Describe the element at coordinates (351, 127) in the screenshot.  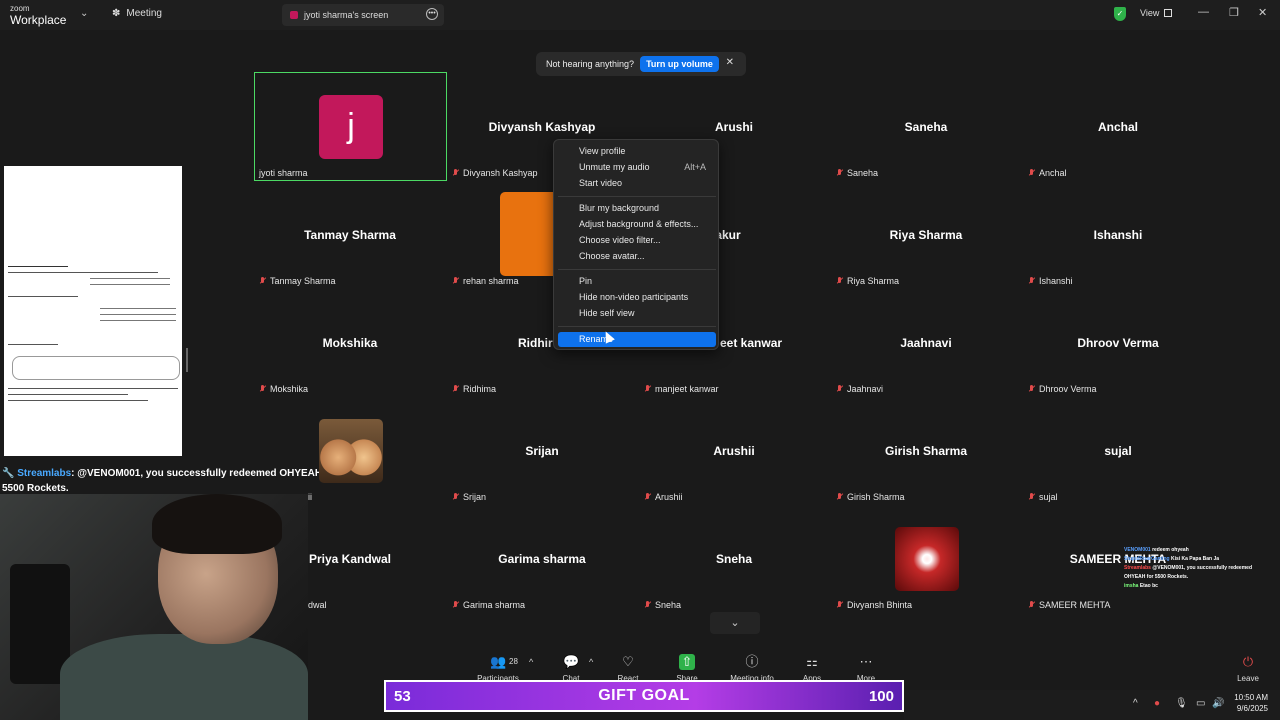
I see `avatar: j` at that location.